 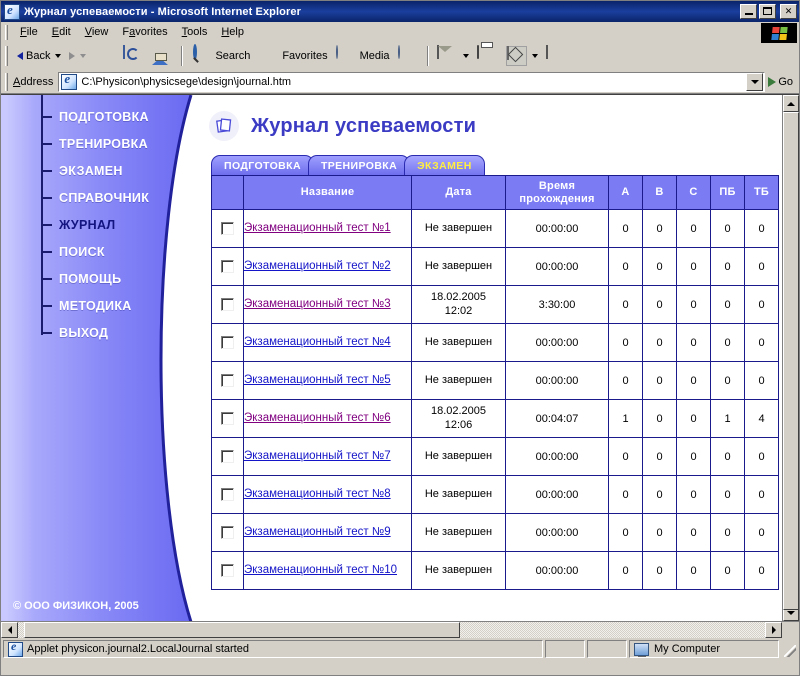 What do you see at coordinates (262, 165) in the screenshot?
I see `tab-podgotovka: ПОДГОТОВКА` at bounding box center [262, 165].